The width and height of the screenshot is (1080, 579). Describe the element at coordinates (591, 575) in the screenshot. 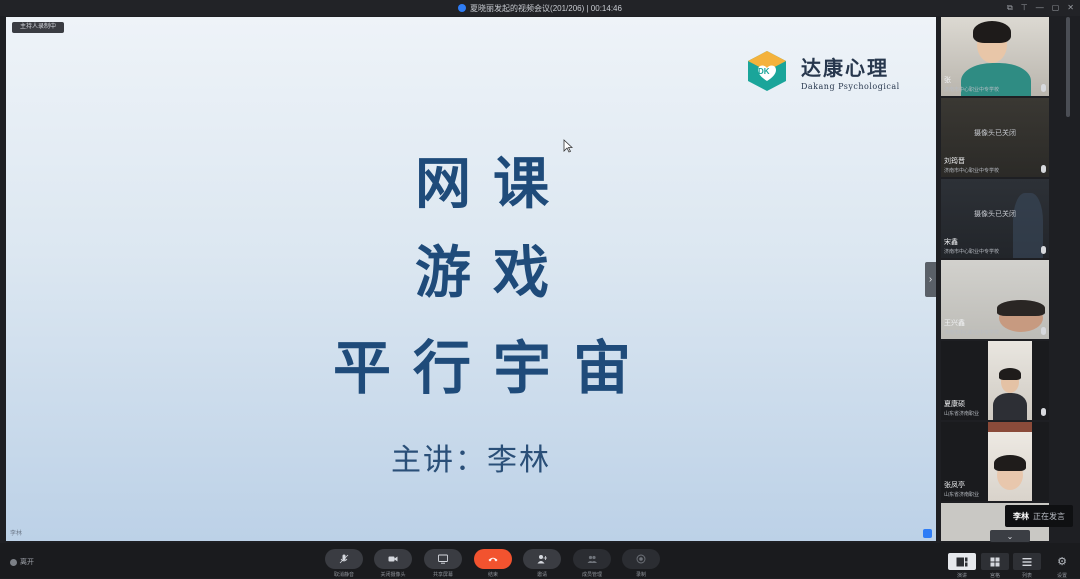

I see `members-label: 成员管理` at that location.